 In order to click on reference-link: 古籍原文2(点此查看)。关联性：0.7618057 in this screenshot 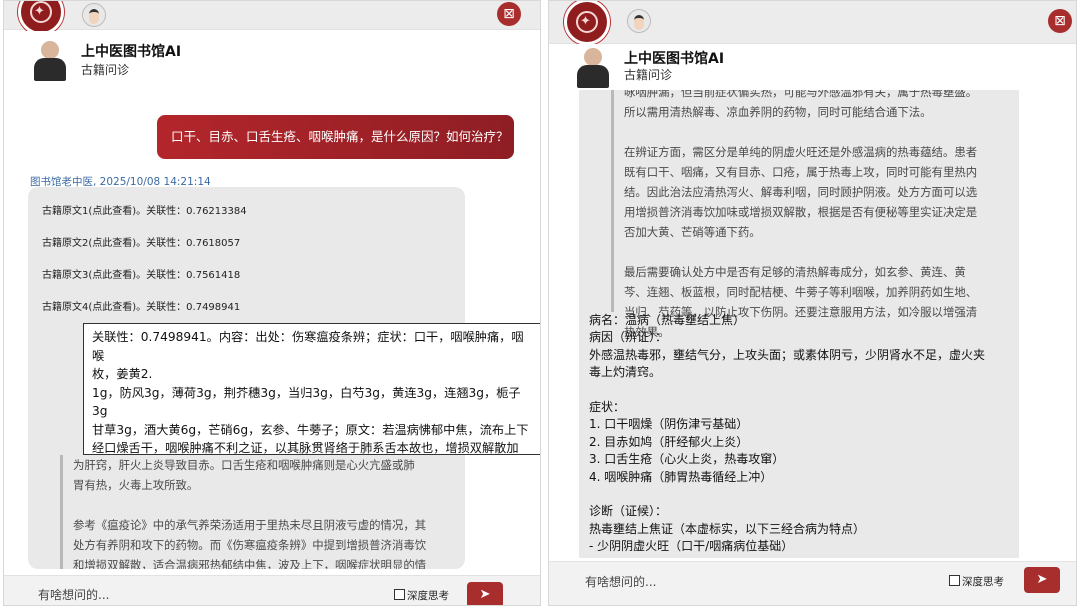, I will do `click(141, 241)`.